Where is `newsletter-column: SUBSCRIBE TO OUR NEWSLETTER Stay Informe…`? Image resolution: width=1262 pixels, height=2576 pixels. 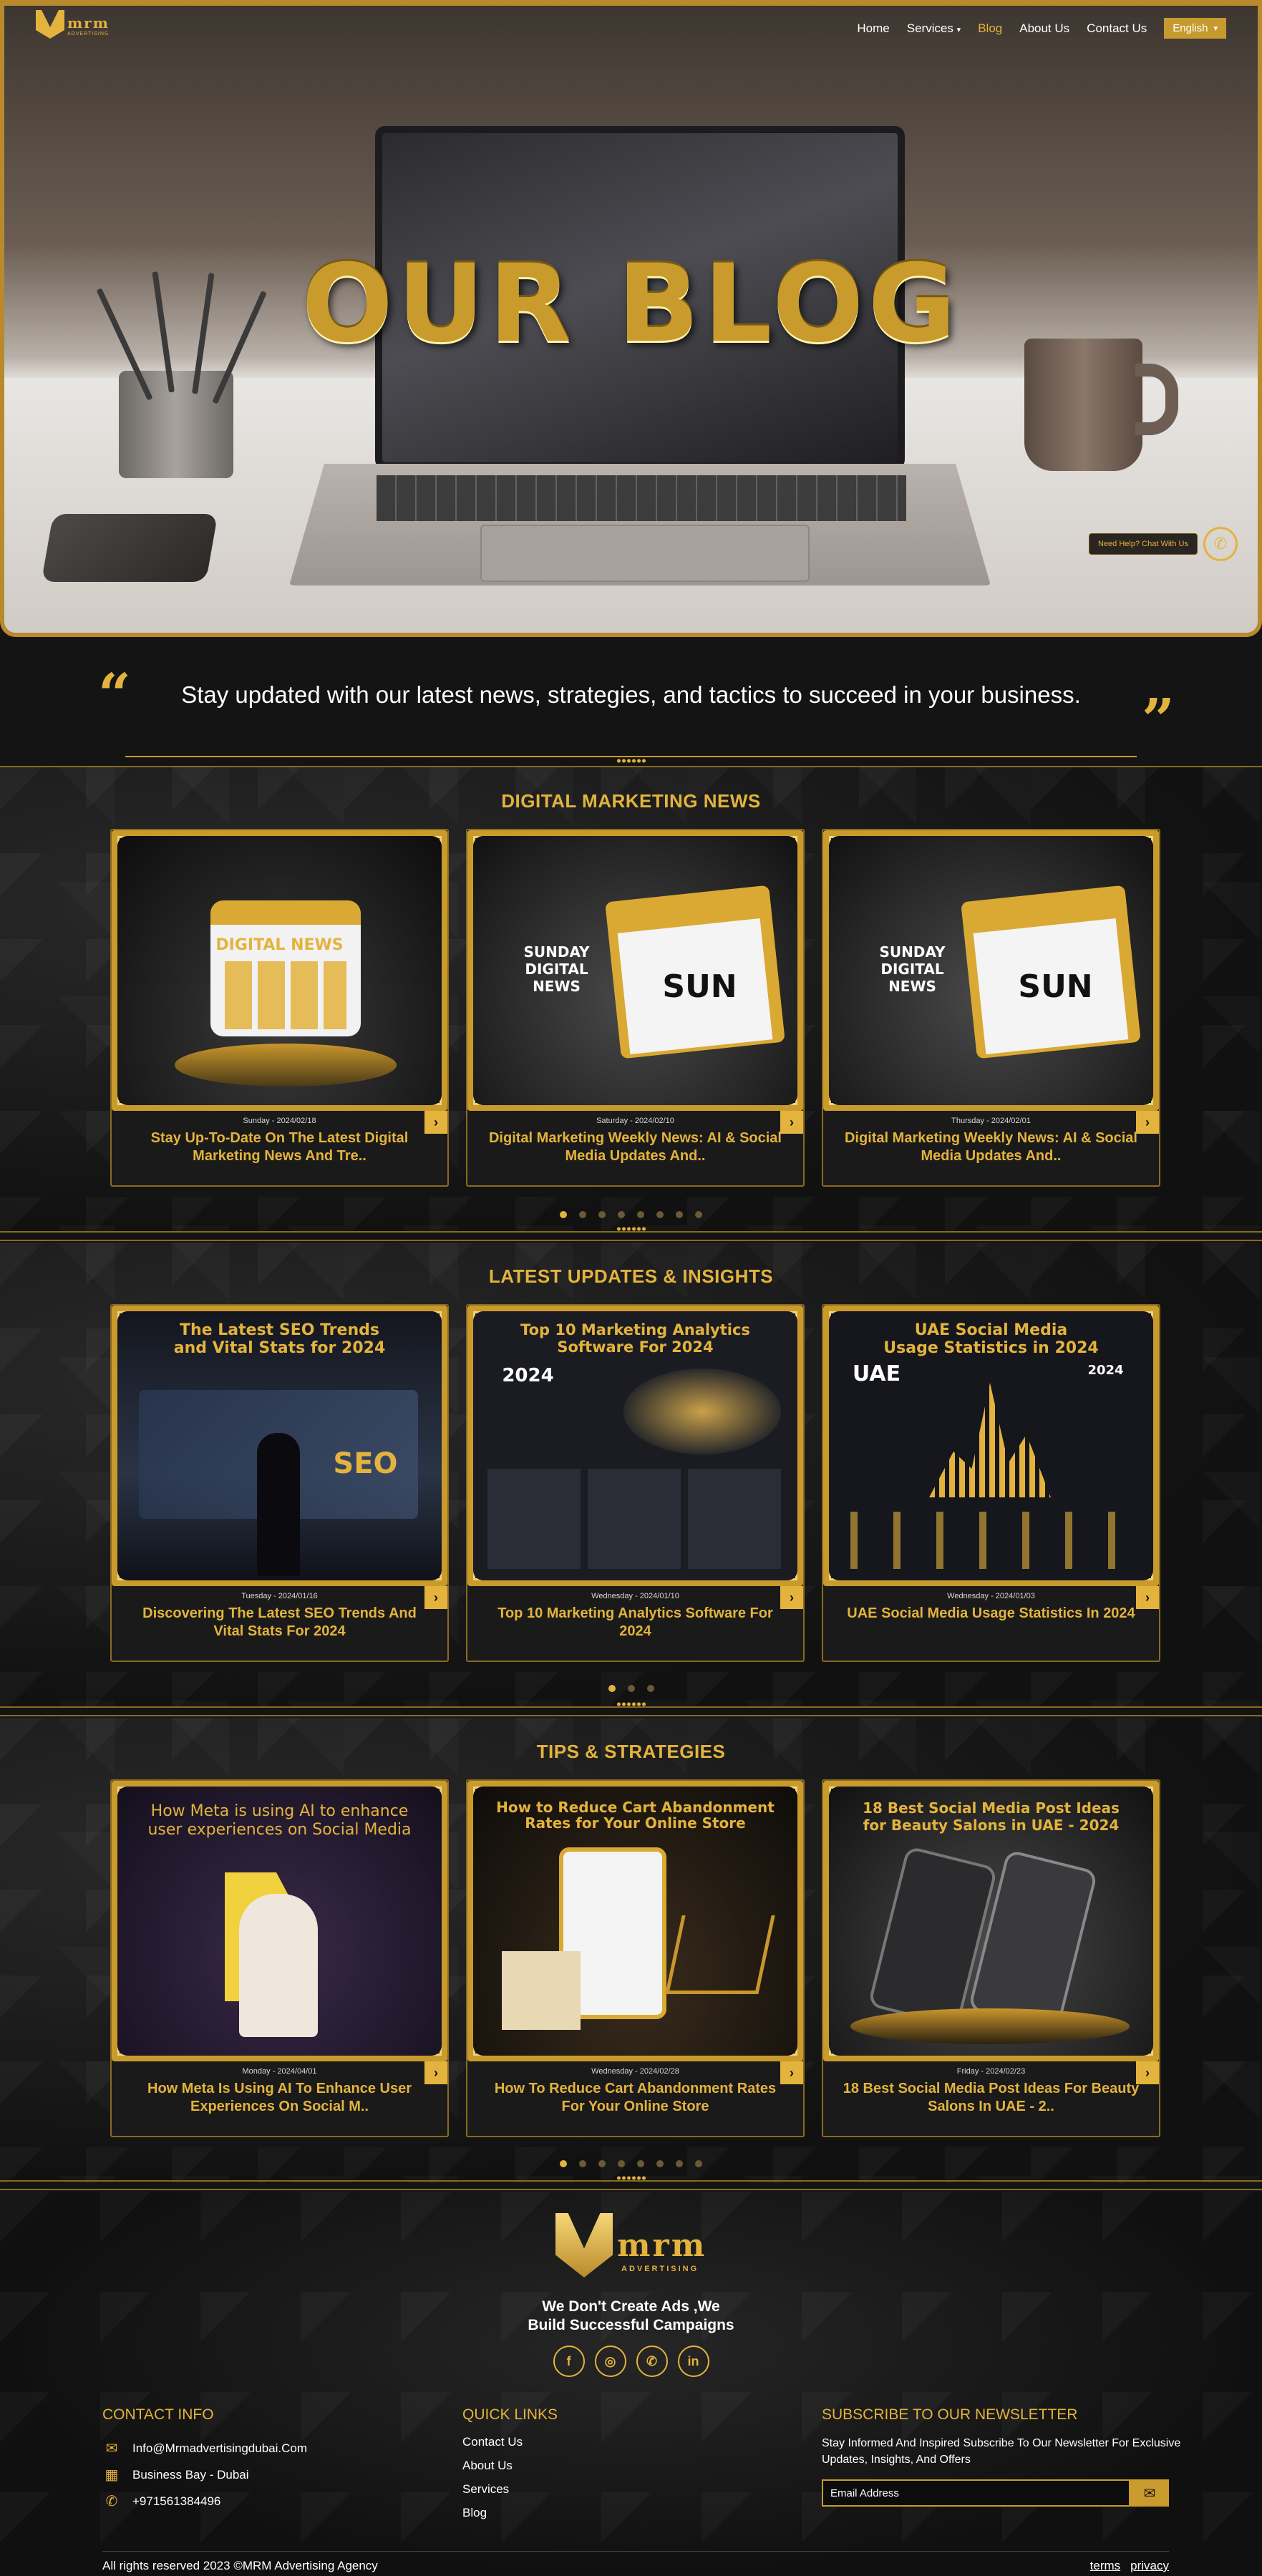 newsletter-column: SUBSCRIBE TO OUR NEWSLETTER Stay Informe… is located at coordinates (1008, 2456).